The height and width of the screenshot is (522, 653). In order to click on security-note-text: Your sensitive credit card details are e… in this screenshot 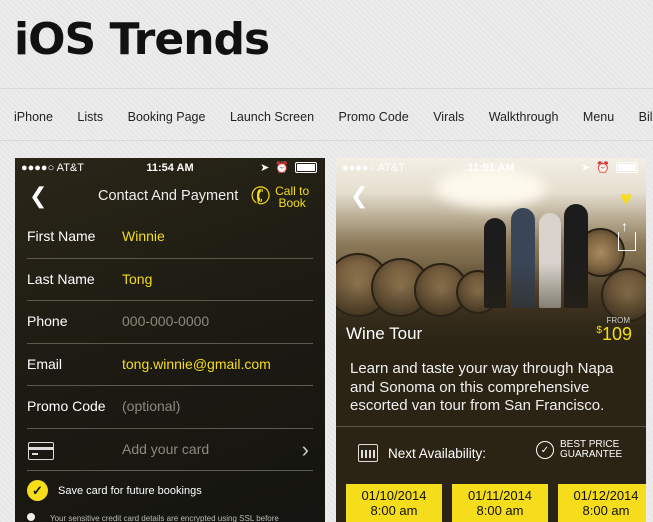, I will do `click(164, 518)`.